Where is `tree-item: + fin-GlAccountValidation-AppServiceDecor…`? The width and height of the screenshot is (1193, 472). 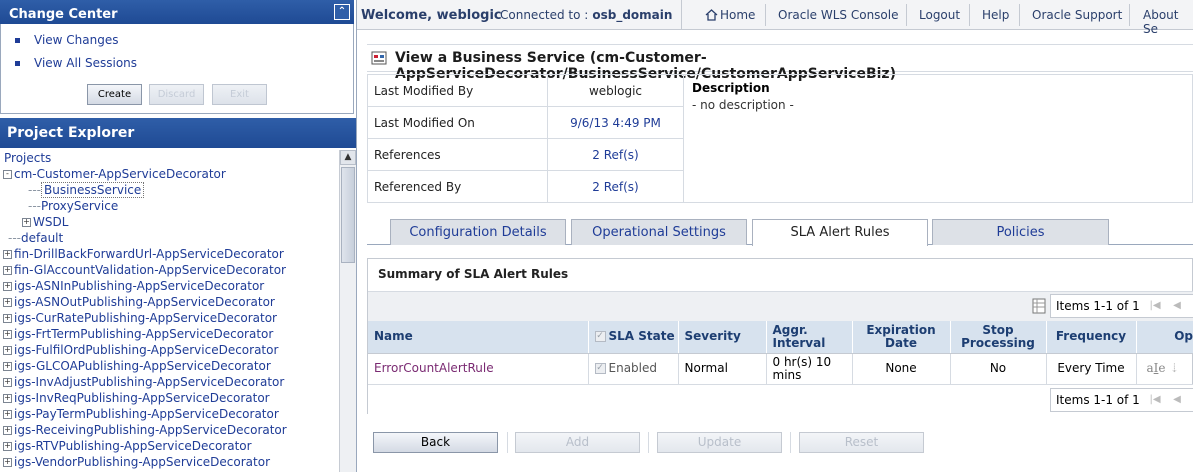
tree-item: + fin-GlAccountValidation-AppServiceDecor… is located at coordinates (144, 271).